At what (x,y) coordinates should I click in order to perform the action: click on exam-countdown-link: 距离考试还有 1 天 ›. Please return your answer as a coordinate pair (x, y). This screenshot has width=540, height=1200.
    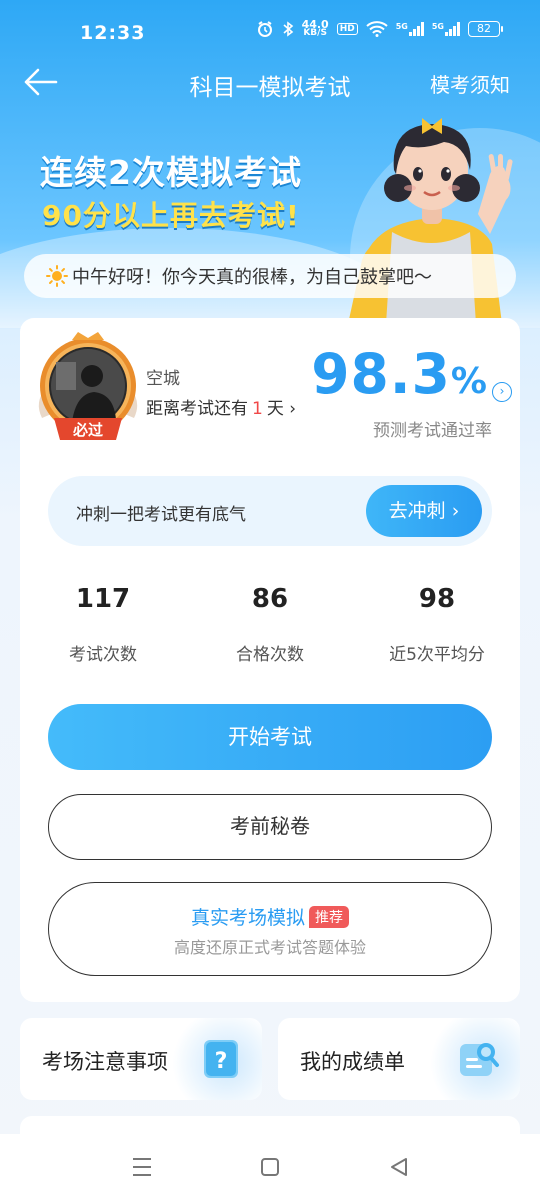
    Looking at the image, I should click on (221, 406).